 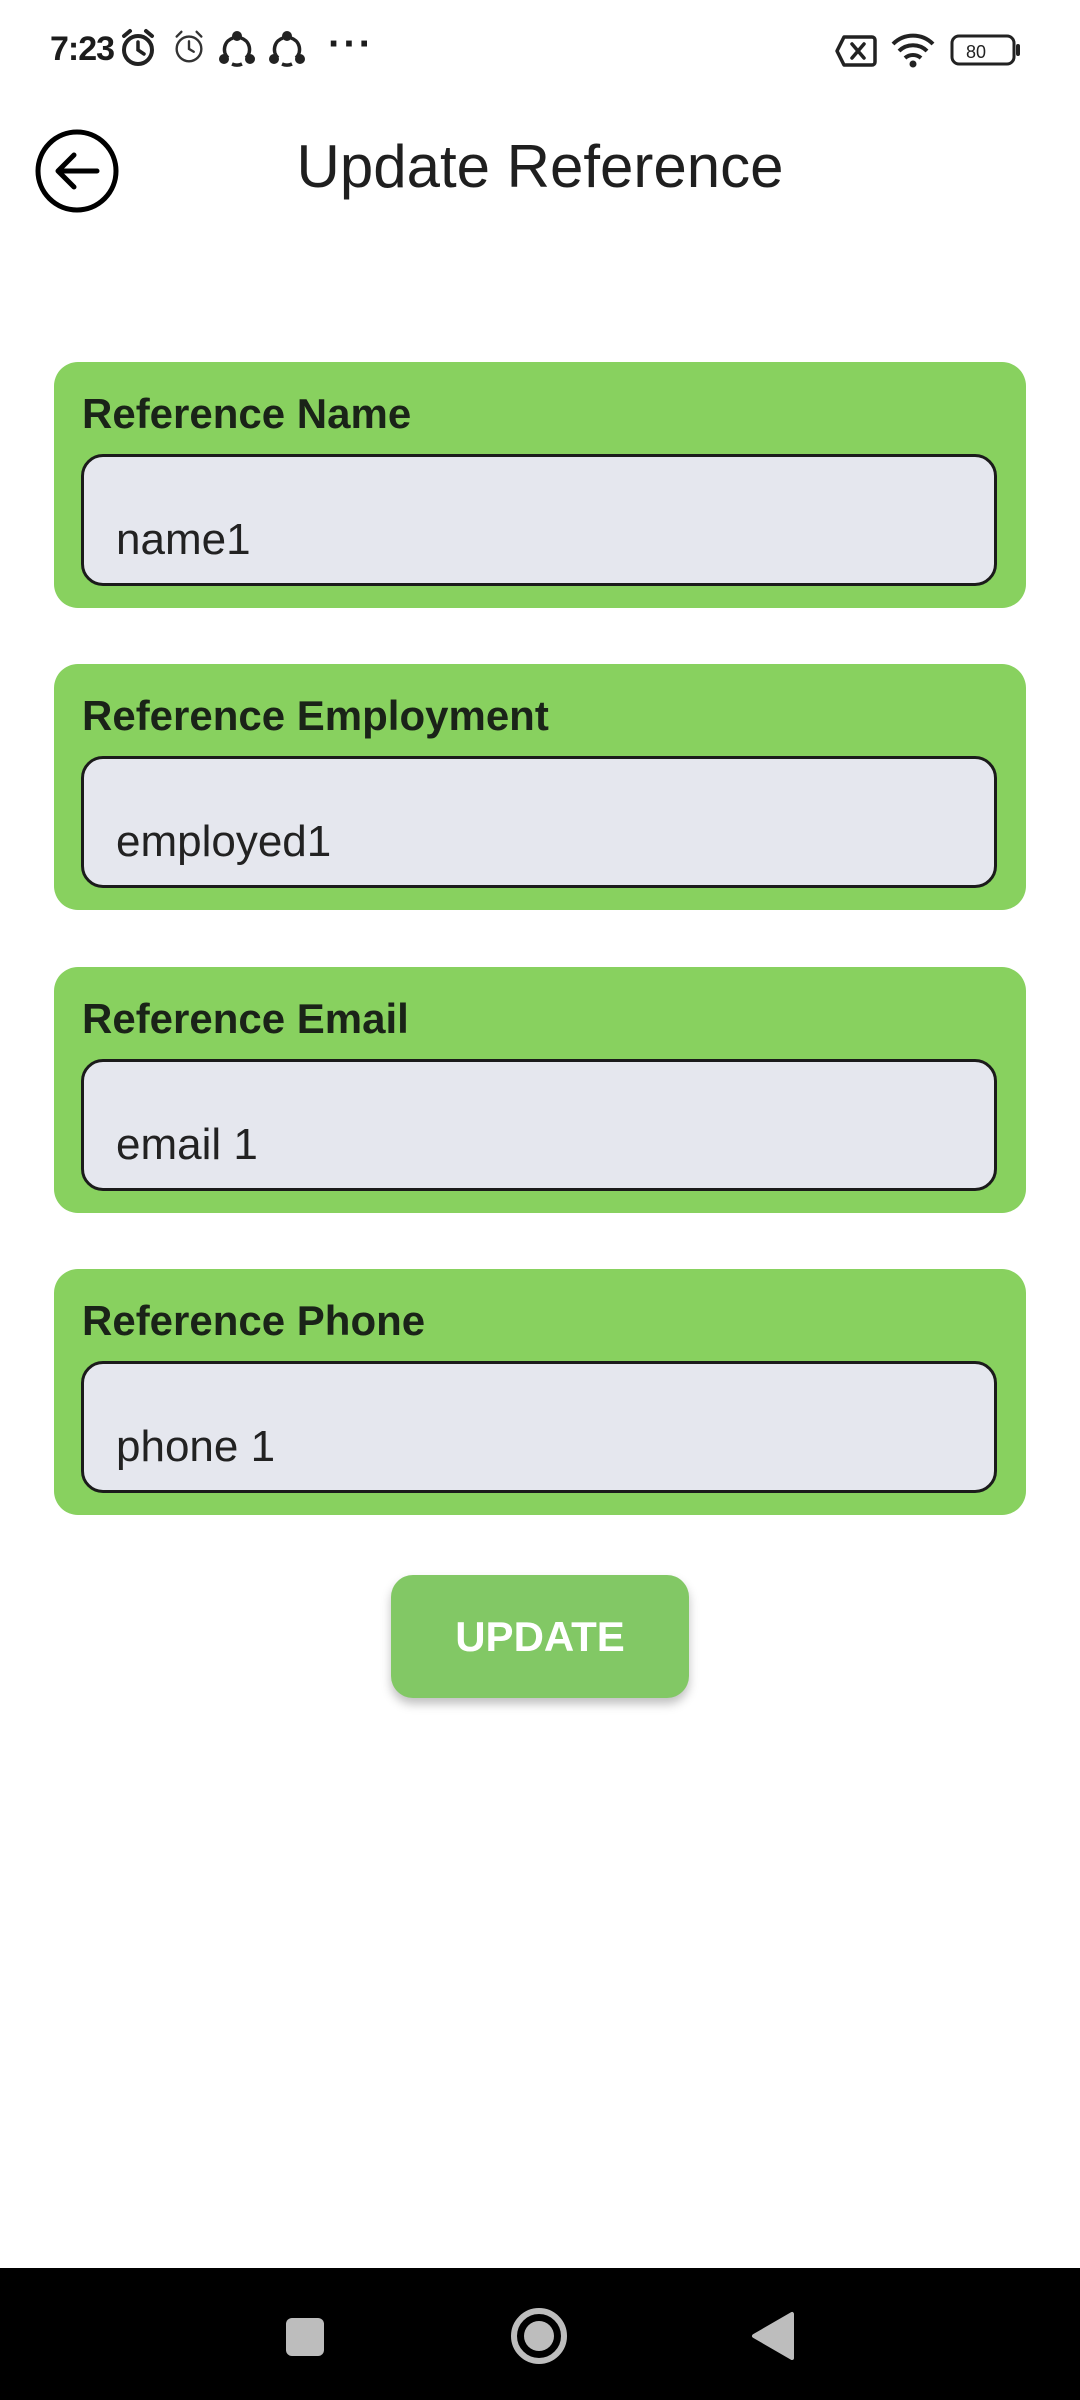 I want to click on reference-phone-label: Reference Phone, so click(x=254, y=1320).